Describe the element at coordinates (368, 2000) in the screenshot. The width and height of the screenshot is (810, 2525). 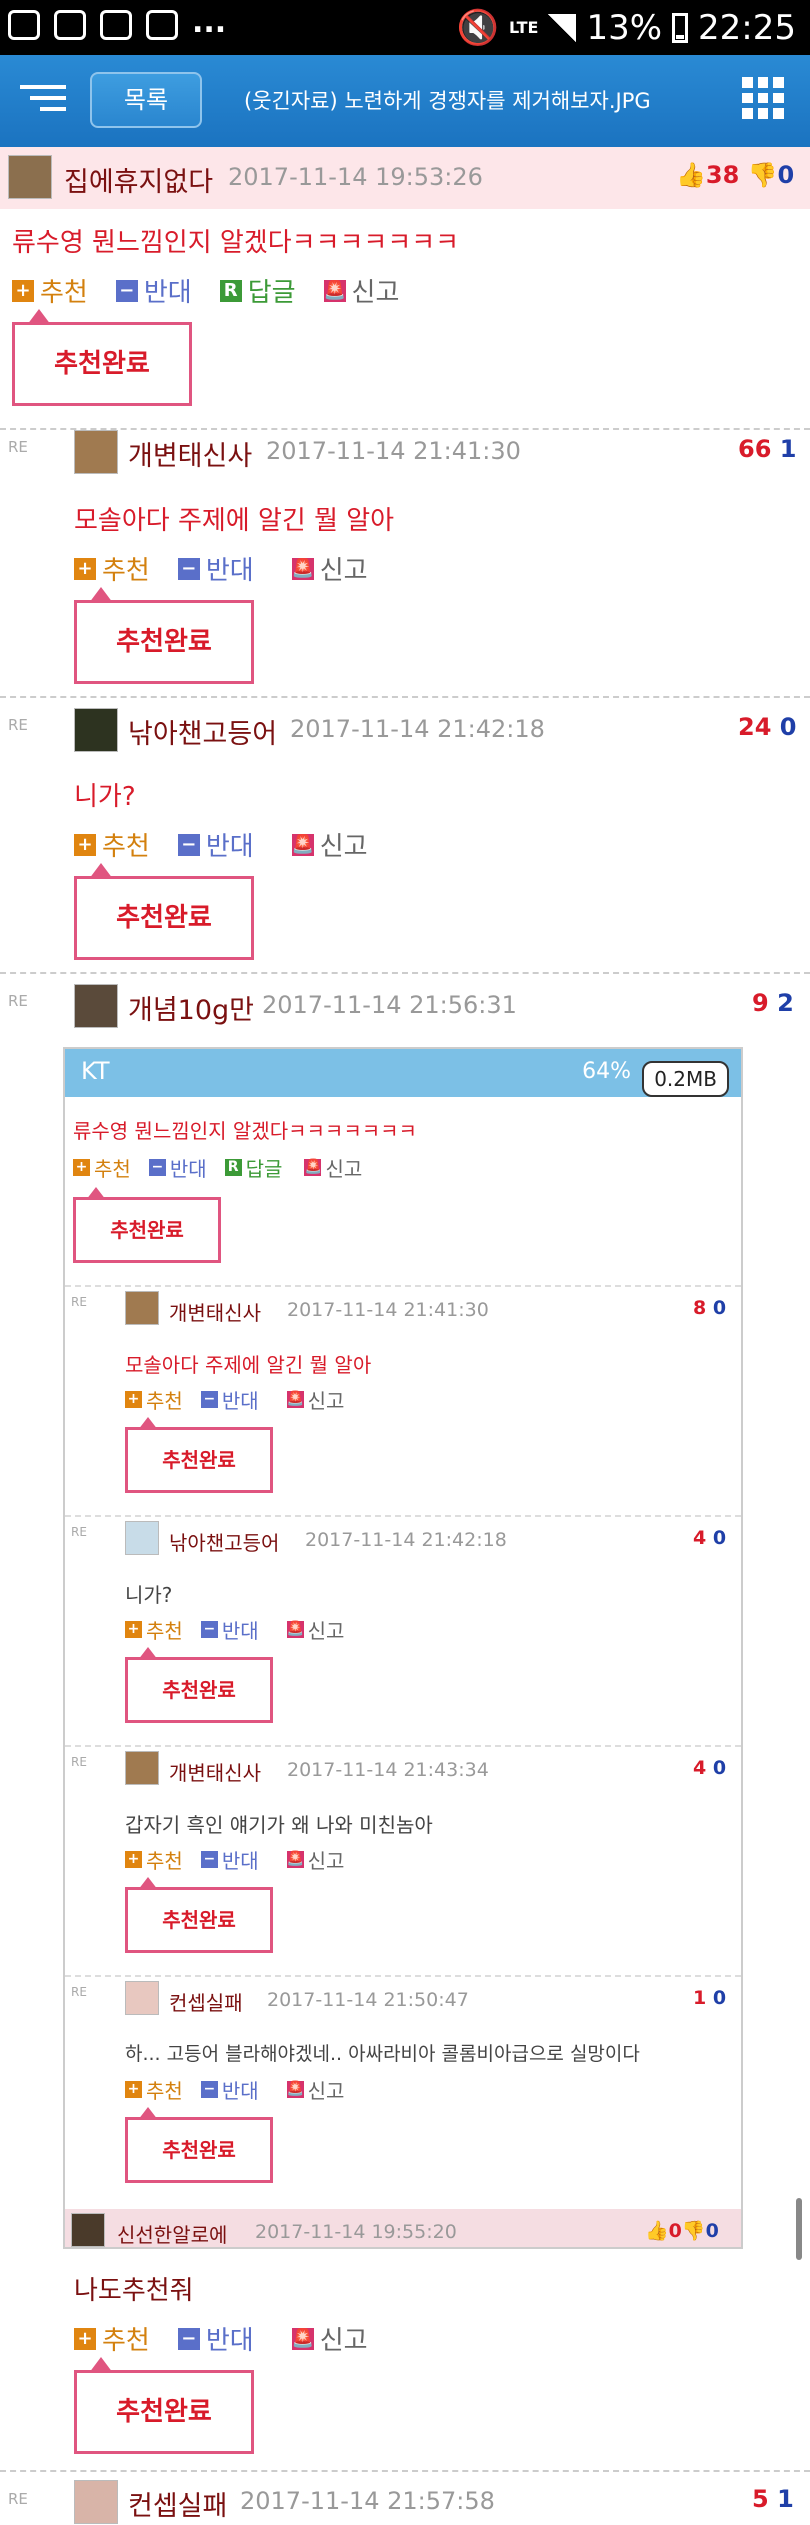
I see `comment-date: 2017-11-14 21:50:47` at that location.